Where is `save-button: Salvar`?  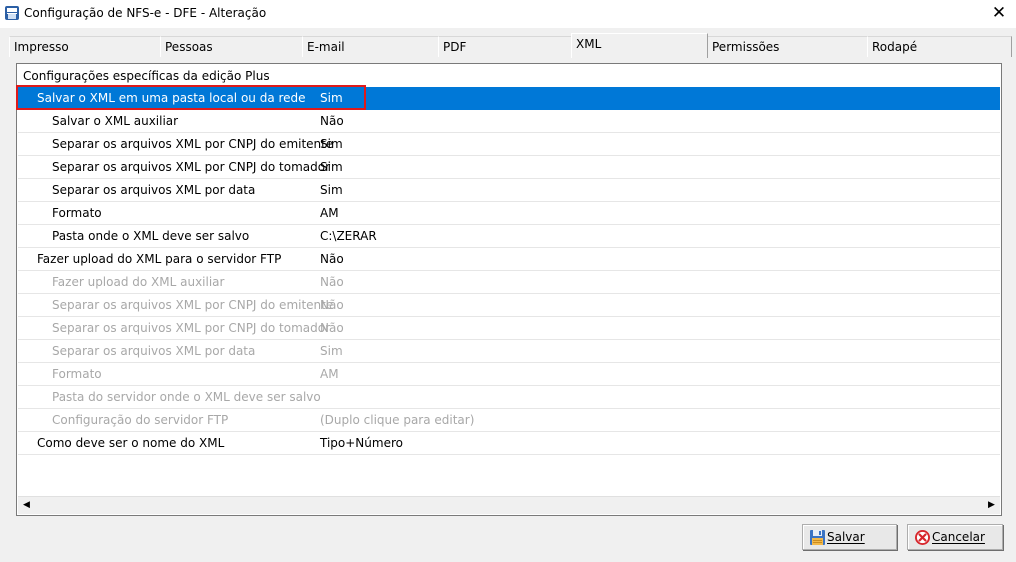 save-button: Salvar is located at coordinates (849, 537).